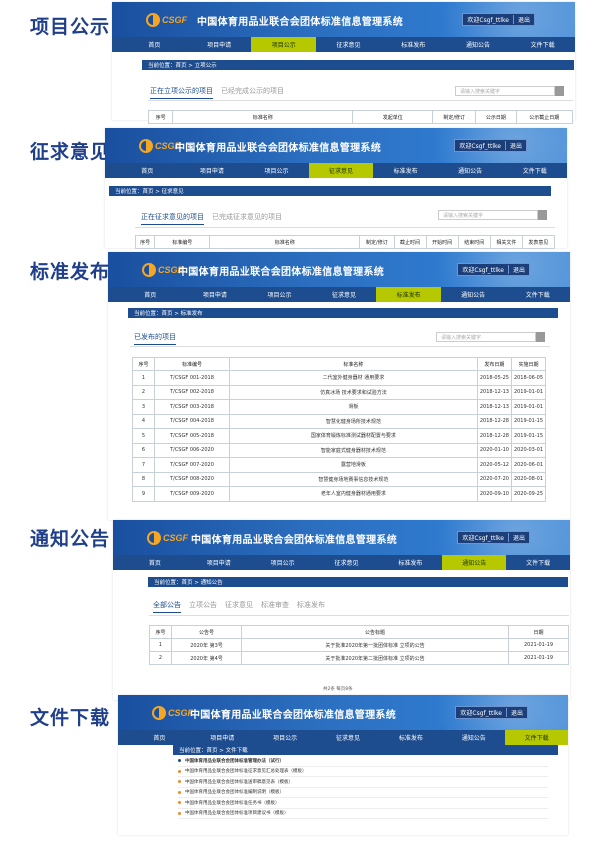 The image size is (600, 848). What do you see at coordinates (181, 92) in the screenshot?
I see `tab-current: 正在立项公示的项目` at bounding box center [181, 92].